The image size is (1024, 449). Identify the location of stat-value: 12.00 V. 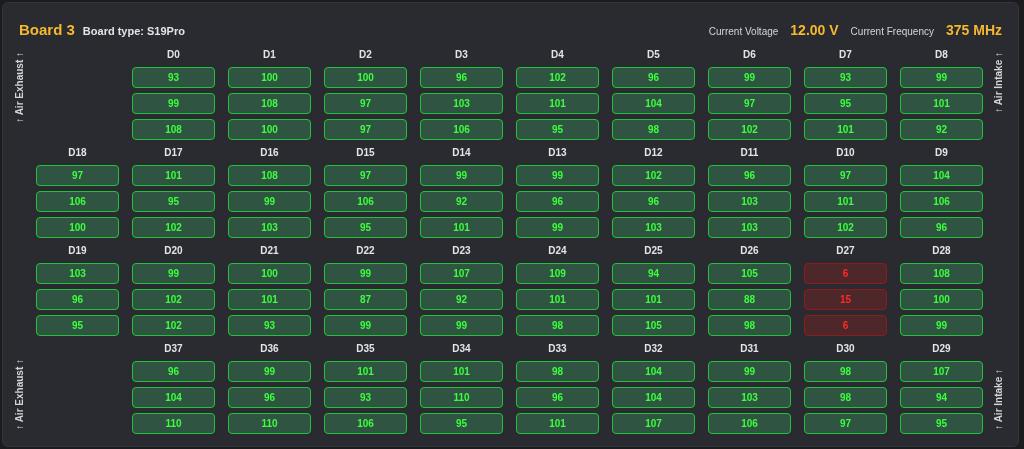
(814, 30).